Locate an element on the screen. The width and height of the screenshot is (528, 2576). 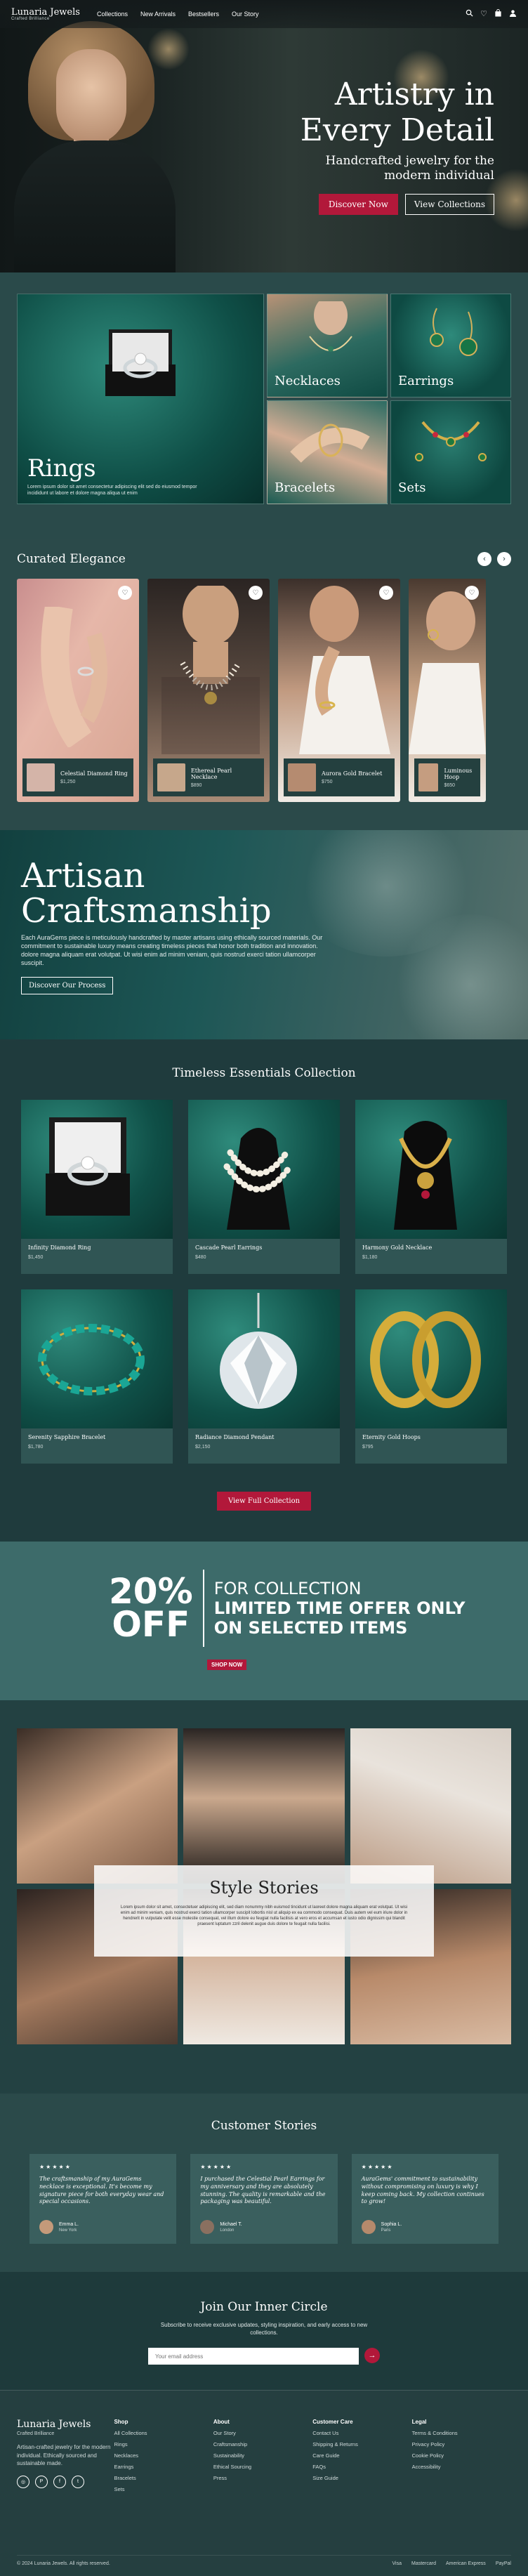
footer-link: Contact Us is located at coordinates (361, 2433).